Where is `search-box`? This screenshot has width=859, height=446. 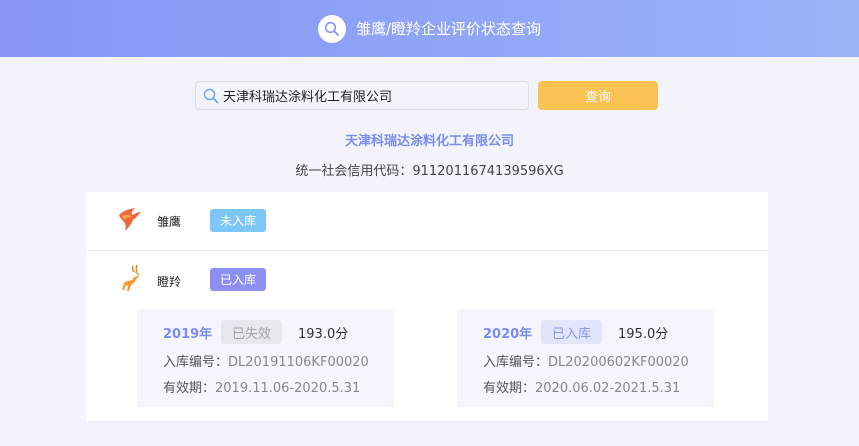 search-box is located at coordinates (362, 95).